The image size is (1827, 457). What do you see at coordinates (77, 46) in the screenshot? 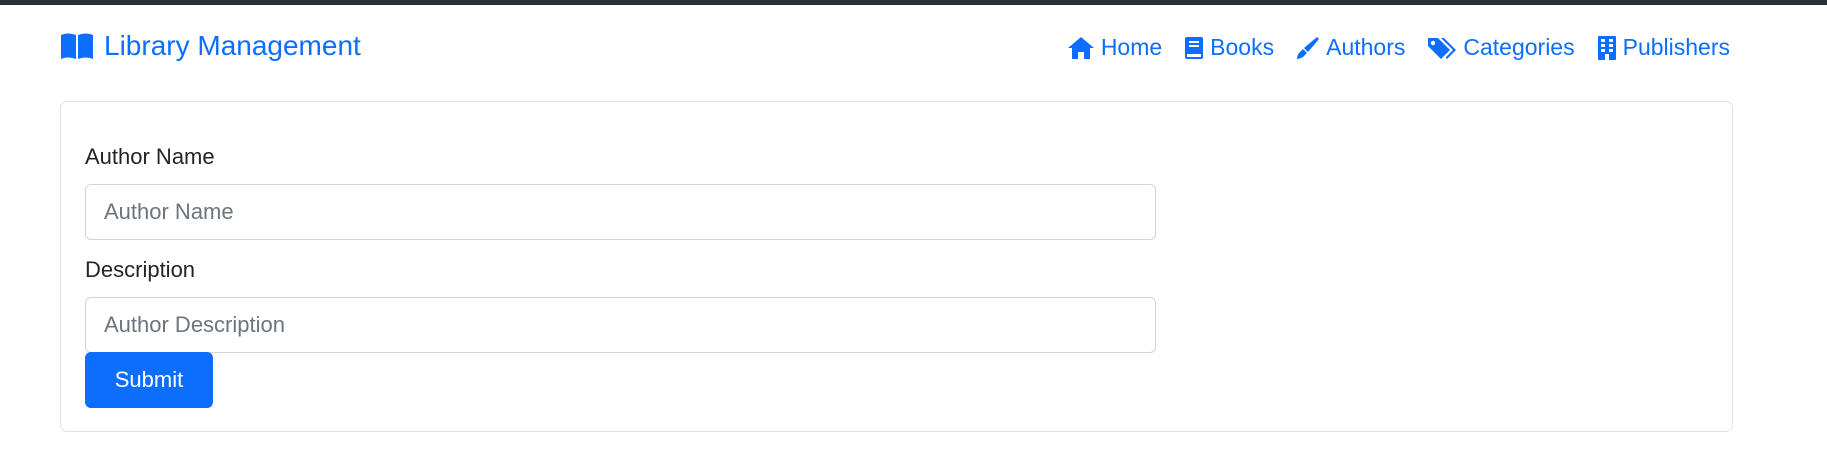
I see `book-open-icon` at bounding box center [77, 46].